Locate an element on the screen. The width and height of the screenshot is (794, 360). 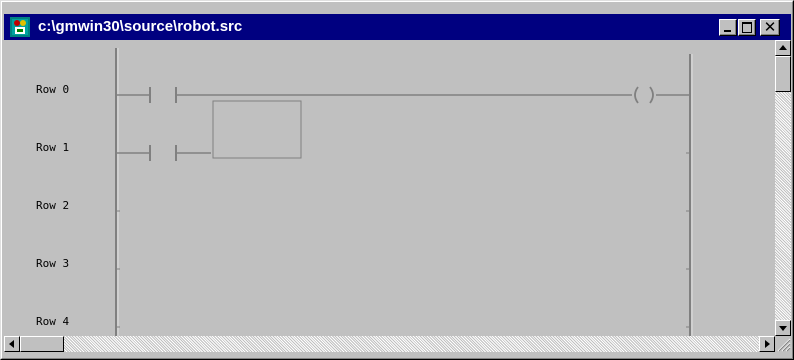
scroll-down-button is located at coordinates (783, 328).